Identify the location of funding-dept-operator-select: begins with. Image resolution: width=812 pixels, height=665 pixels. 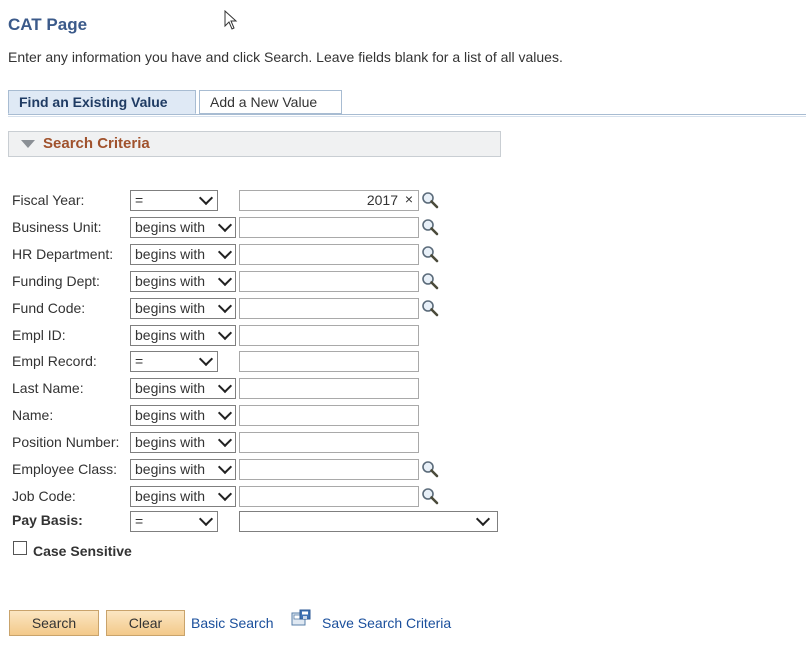
(183, 281).